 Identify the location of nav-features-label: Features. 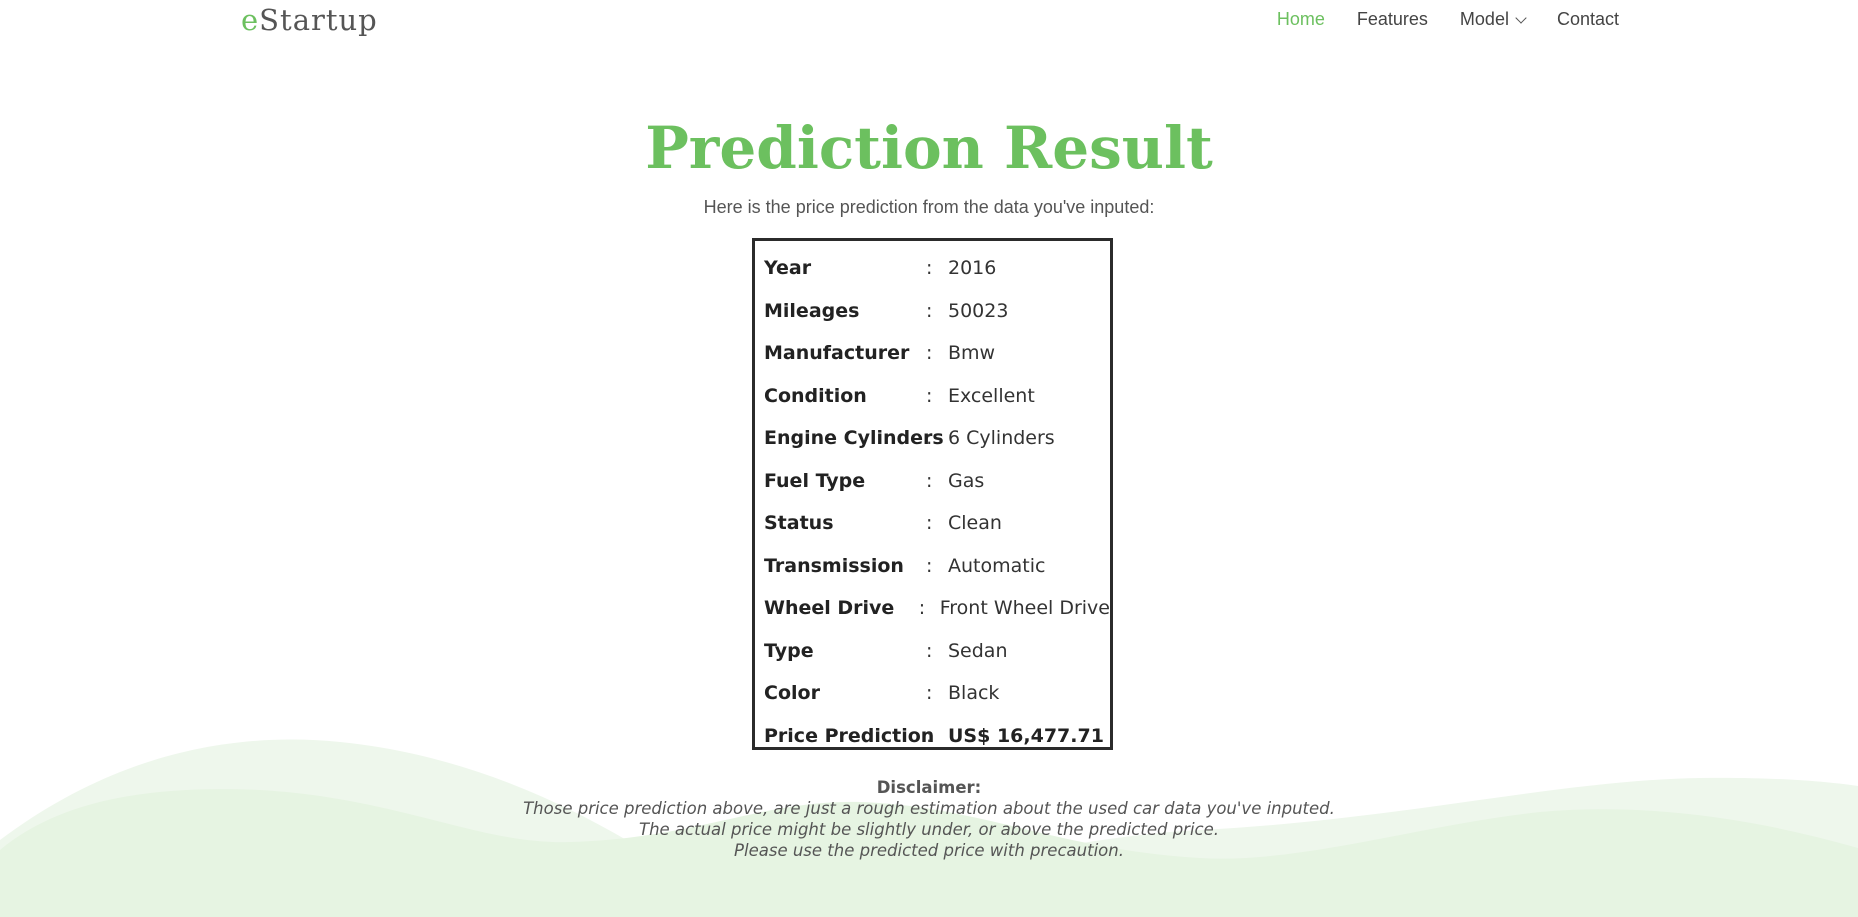
(1392, 19).